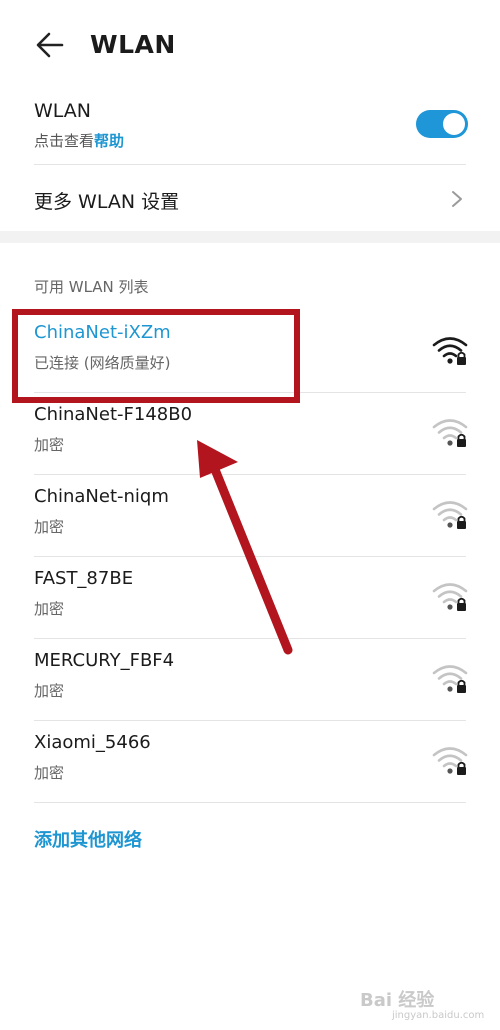 The width and height of the screenshot is (500, 1030). I want to click on more-wlan-settings-row: 更多 WLAN 设置, so click(250, 198).